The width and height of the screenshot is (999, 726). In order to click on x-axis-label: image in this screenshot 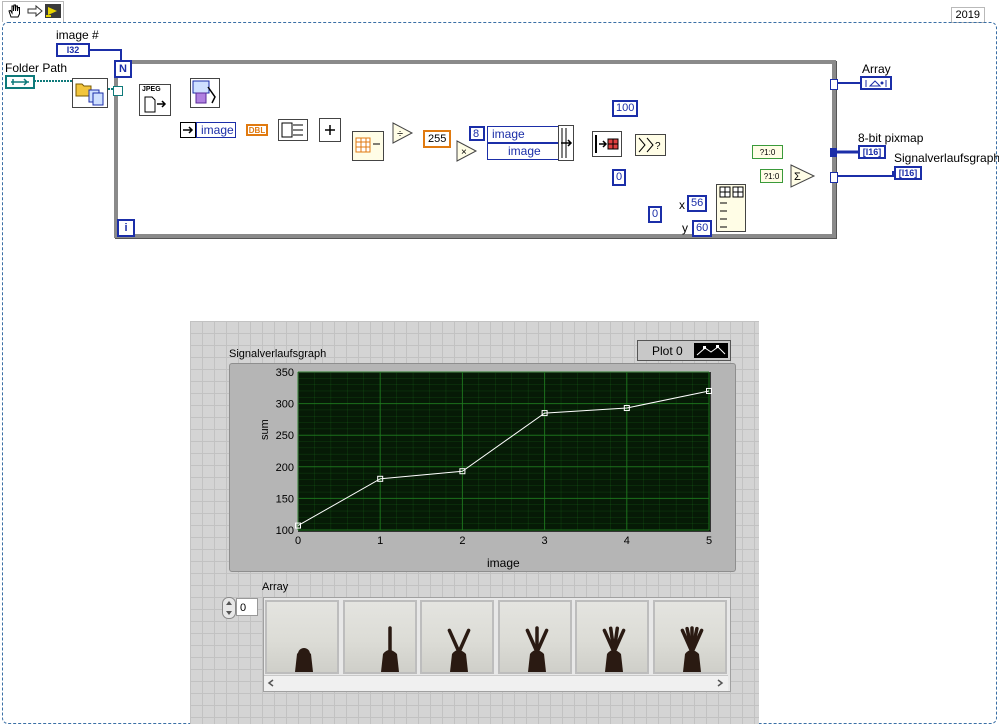, I will do `click(503, 563)`.